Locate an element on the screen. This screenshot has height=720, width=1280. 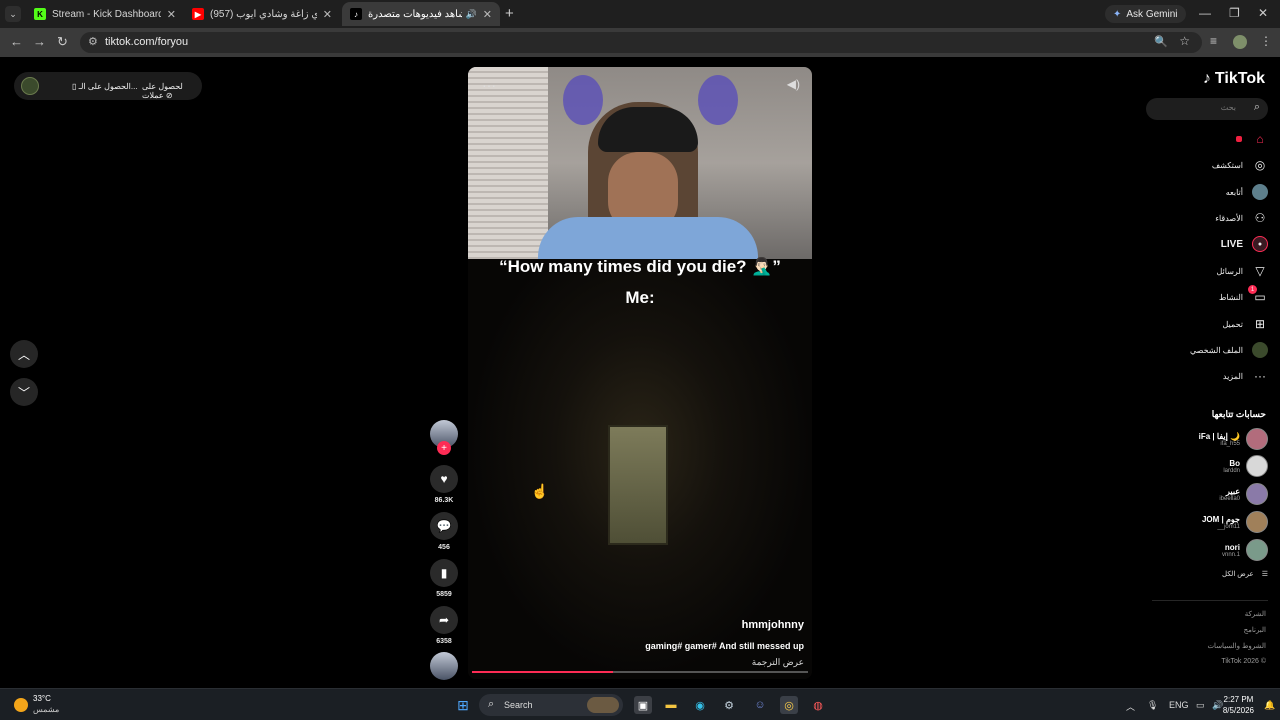
bookmark-icon: ▮ is located at coordinates (444, 573).